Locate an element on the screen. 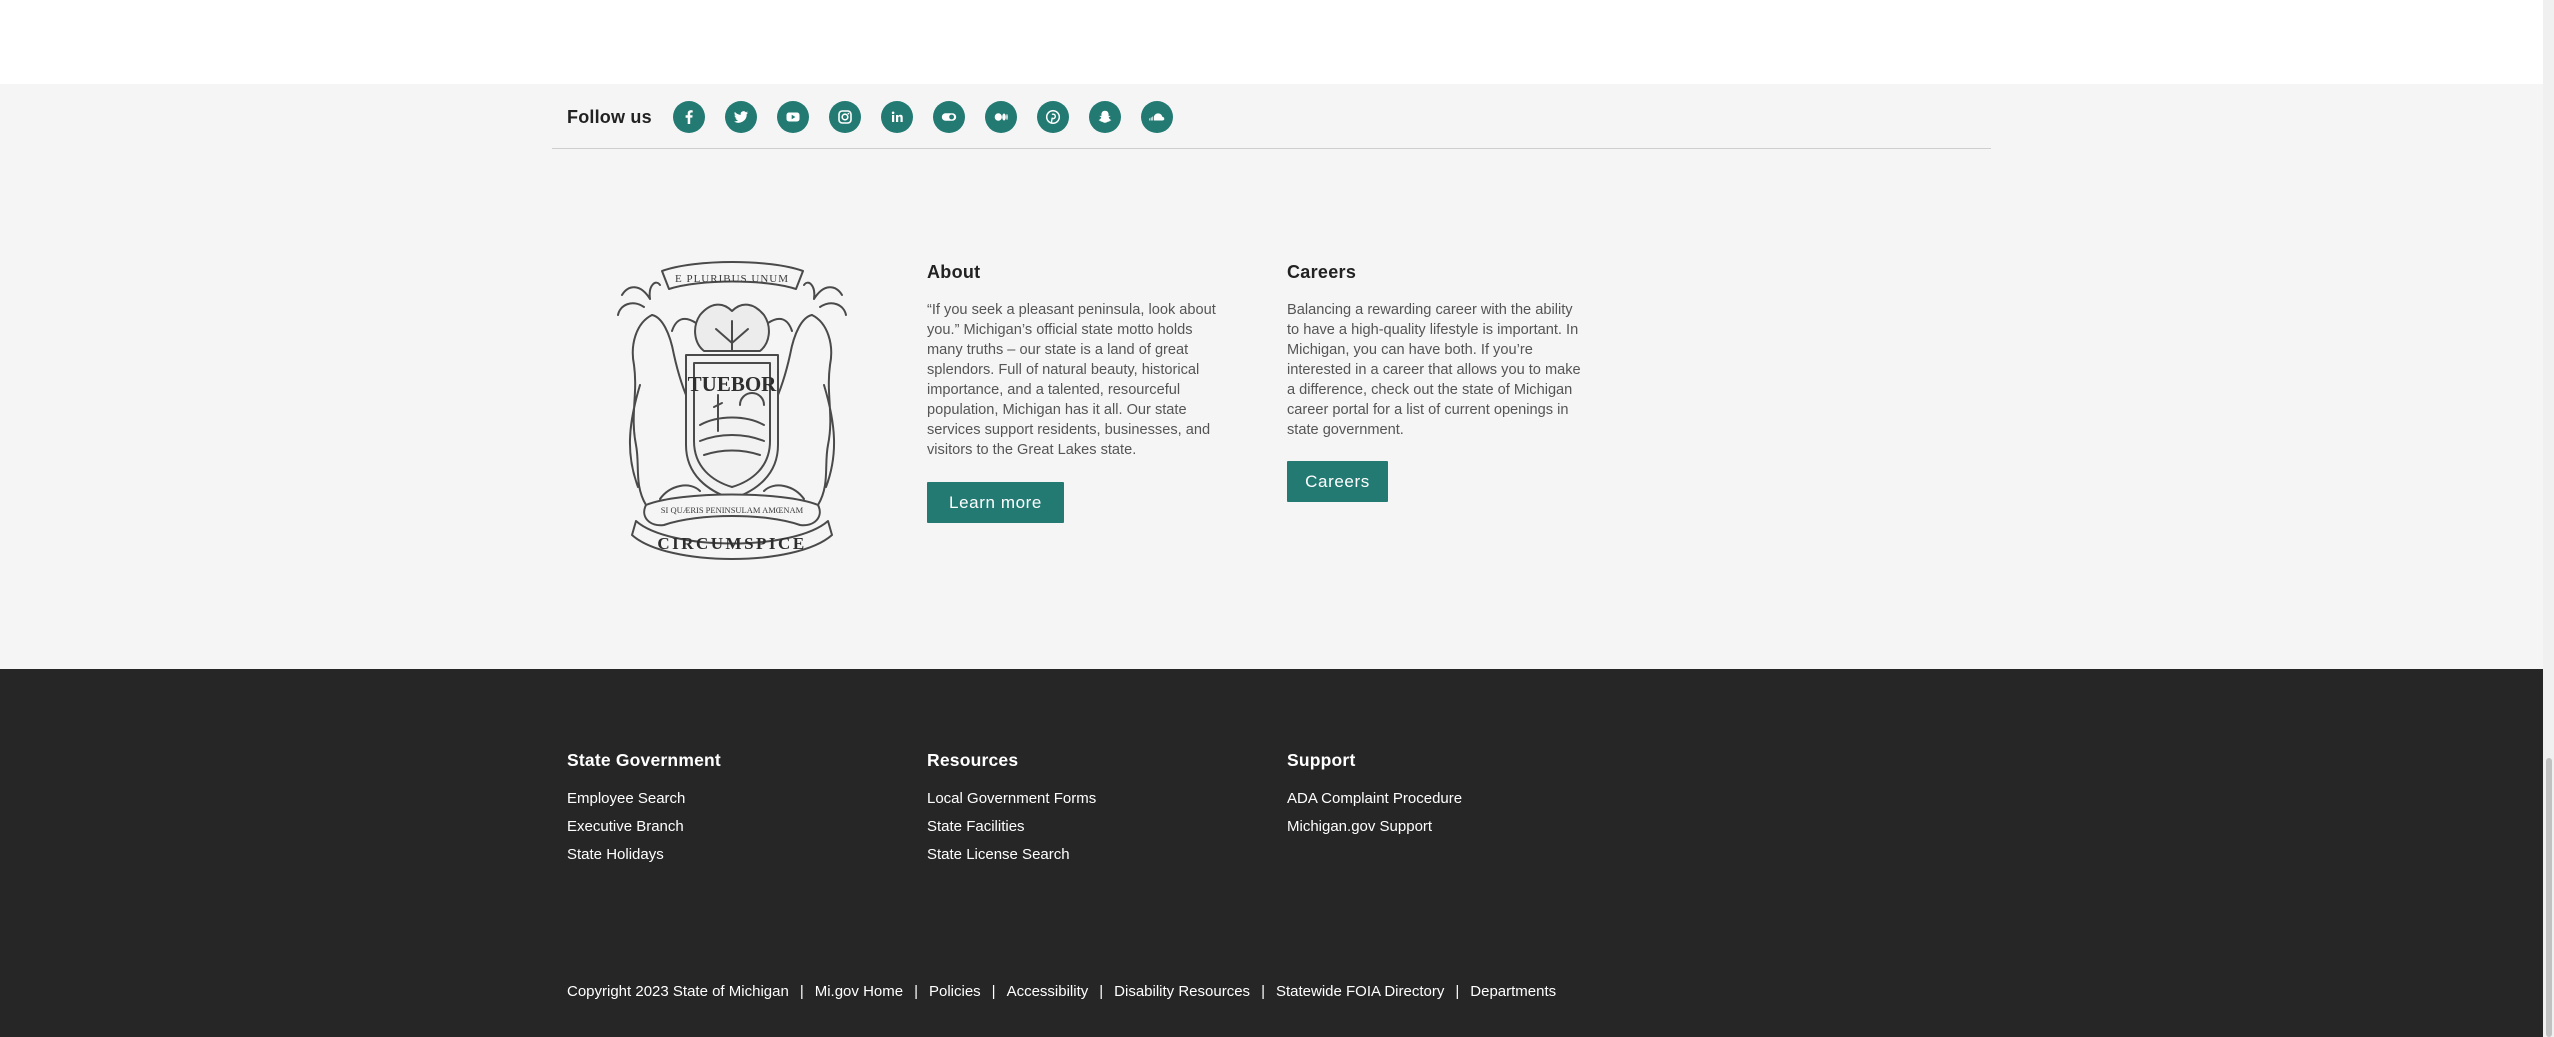 This screenshot has width=2554, height=1037. svg-text: E PLURIBUS UNUM is located at coordinates (732, 279).